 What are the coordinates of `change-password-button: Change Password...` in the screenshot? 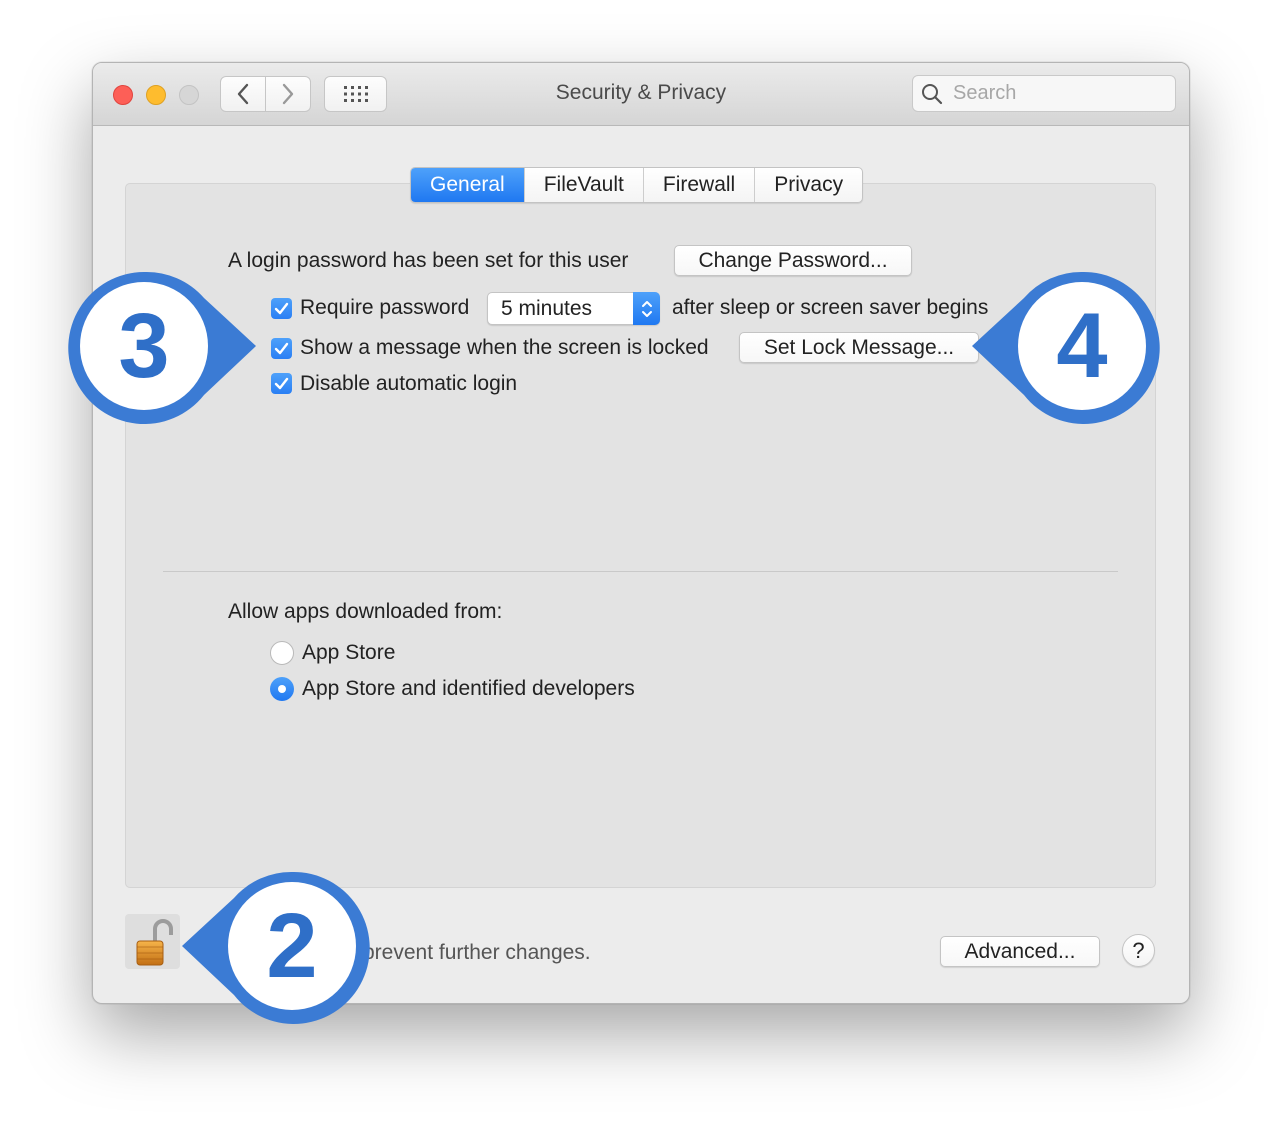 It's located at (793, 260).